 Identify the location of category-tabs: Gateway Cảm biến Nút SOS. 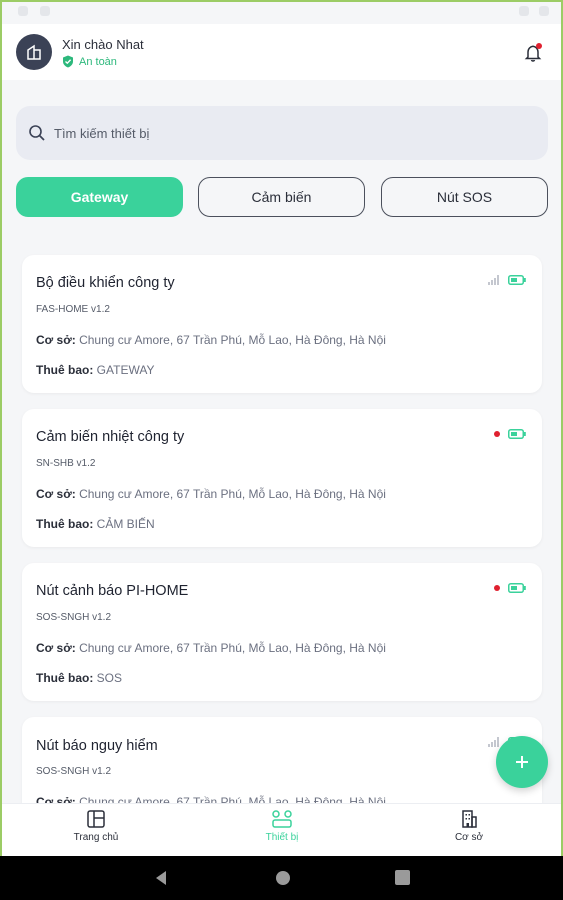
(282, 197).